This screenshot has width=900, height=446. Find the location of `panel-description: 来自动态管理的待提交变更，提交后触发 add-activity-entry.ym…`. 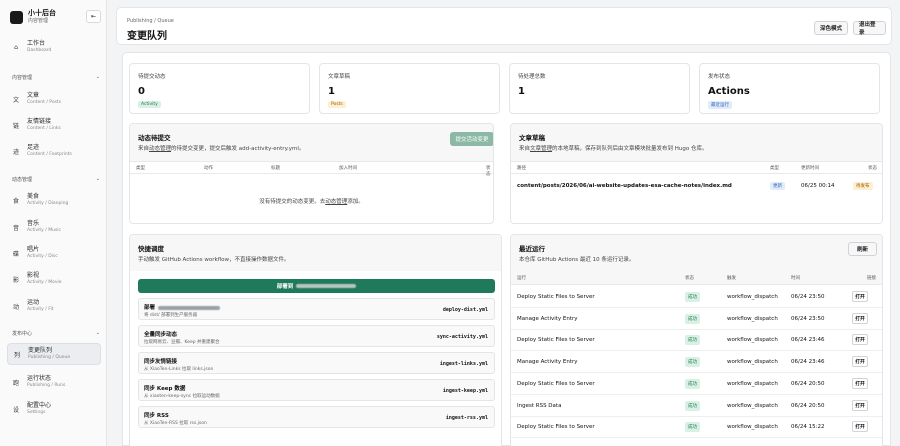

panel-description: 来自动态管理的待提交变更，提交后触发 add-activity-entry.ym… is located at coordinates (221, 148).